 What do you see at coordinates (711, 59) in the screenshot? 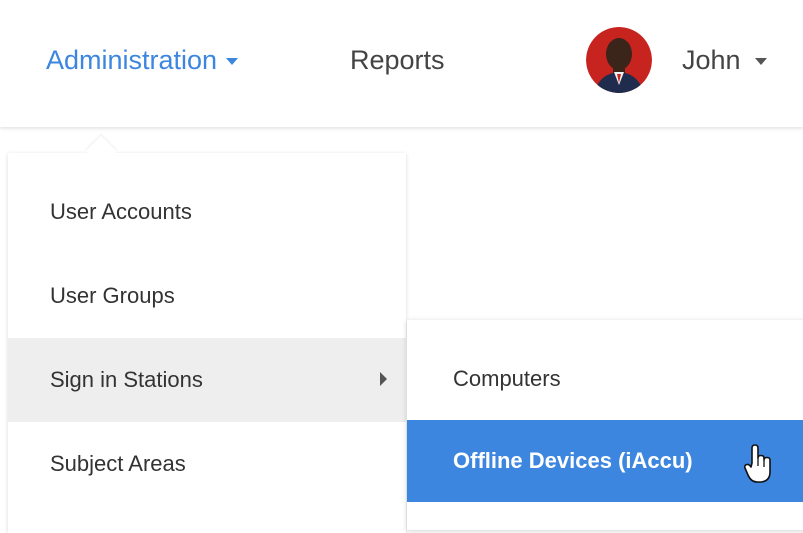
I see `user-name: John` at bounding box center [711, 59].